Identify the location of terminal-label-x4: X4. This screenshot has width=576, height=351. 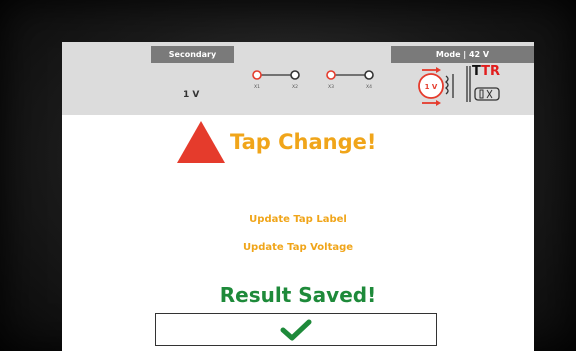
(369, 87).